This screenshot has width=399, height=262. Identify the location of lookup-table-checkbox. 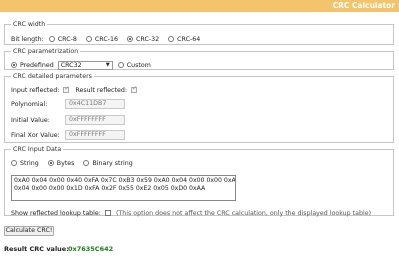
(107, 213).